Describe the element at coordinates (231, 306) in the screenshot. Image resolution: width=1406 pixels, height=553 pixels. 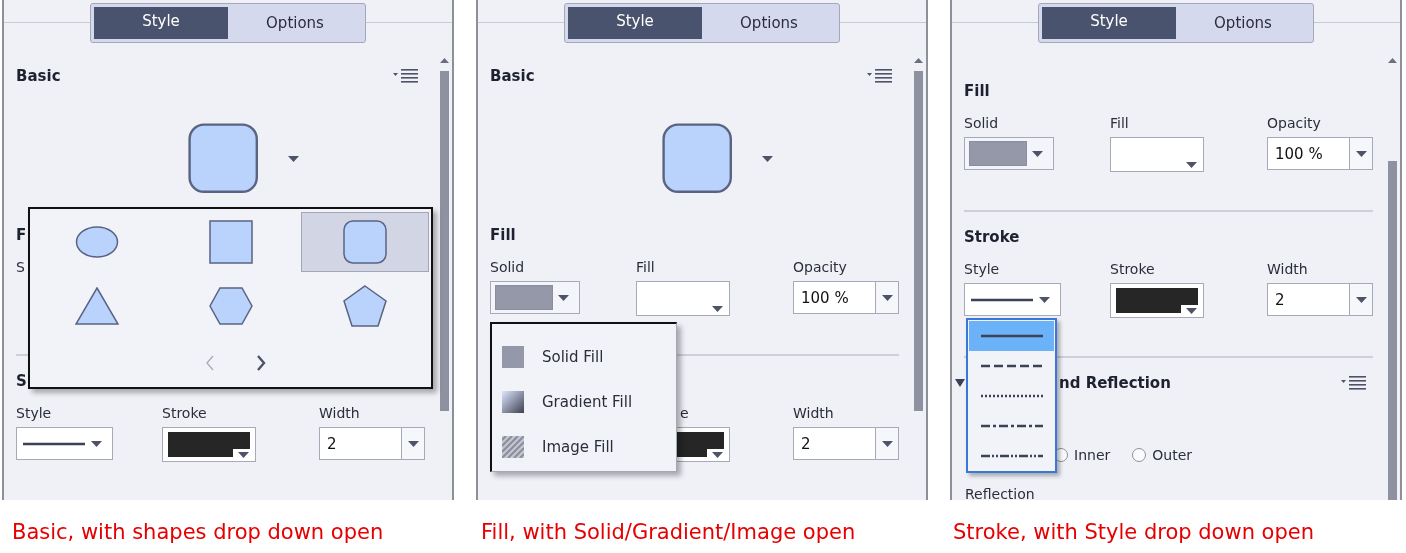
I see `hexagon-icon` at that location.